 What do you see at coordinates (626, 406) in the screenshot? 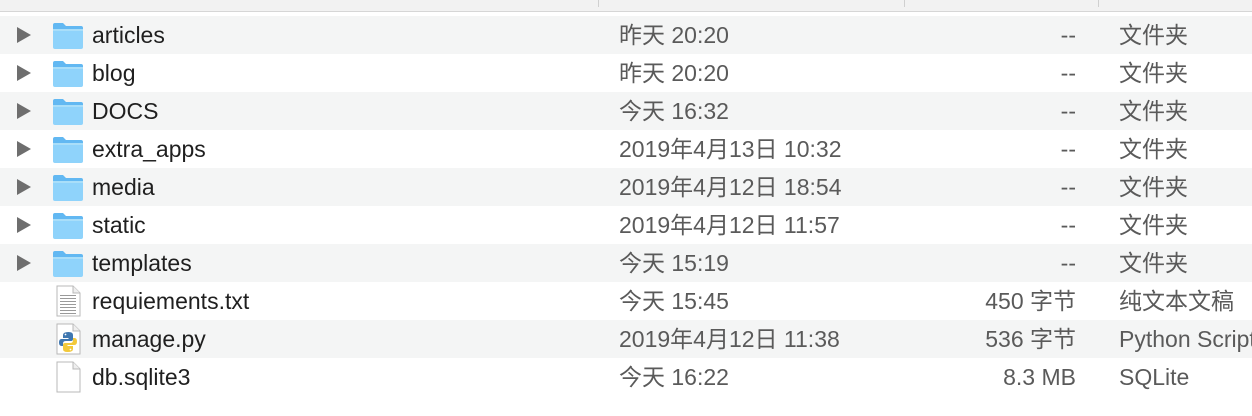
I see `list-empty-area` at bounding box center [626, 406].